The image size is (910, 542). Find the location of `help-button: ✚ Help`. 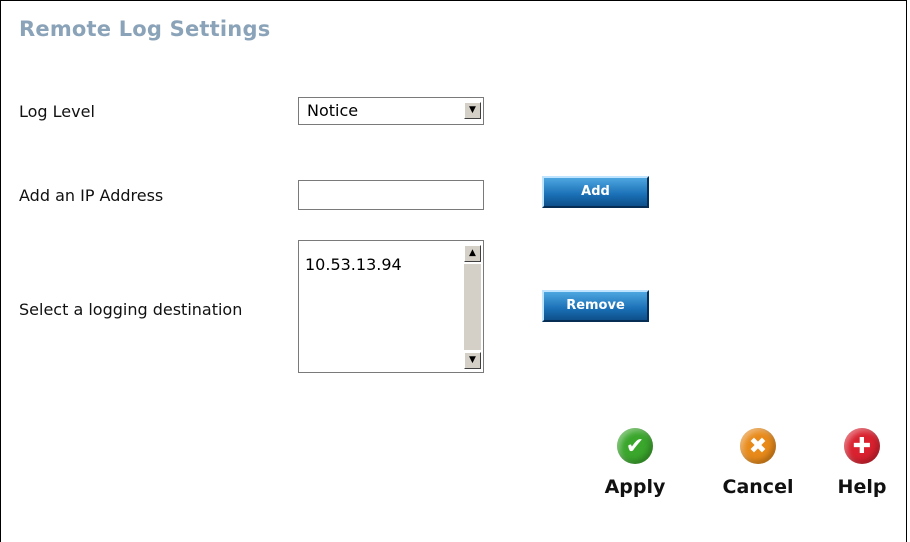

help-button: ✚ Help is located at coordinates (862, 463).